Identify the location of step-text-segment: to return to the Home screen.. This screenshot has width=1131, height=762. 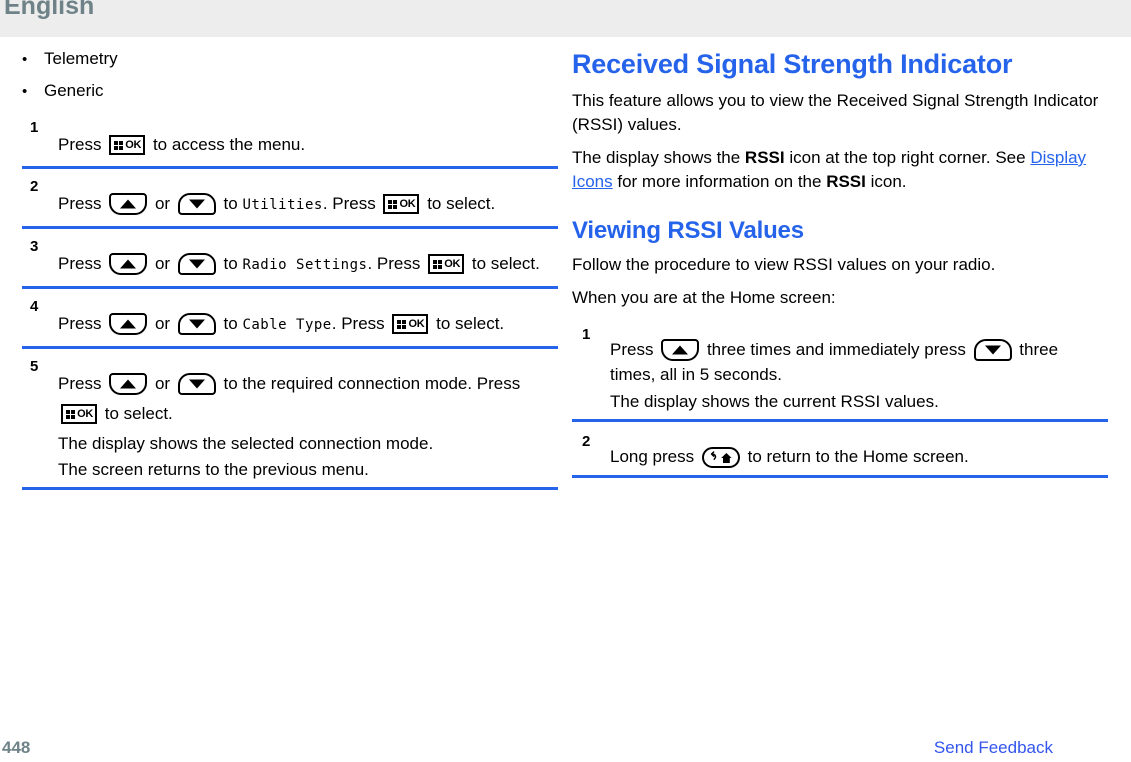
(858, 456).